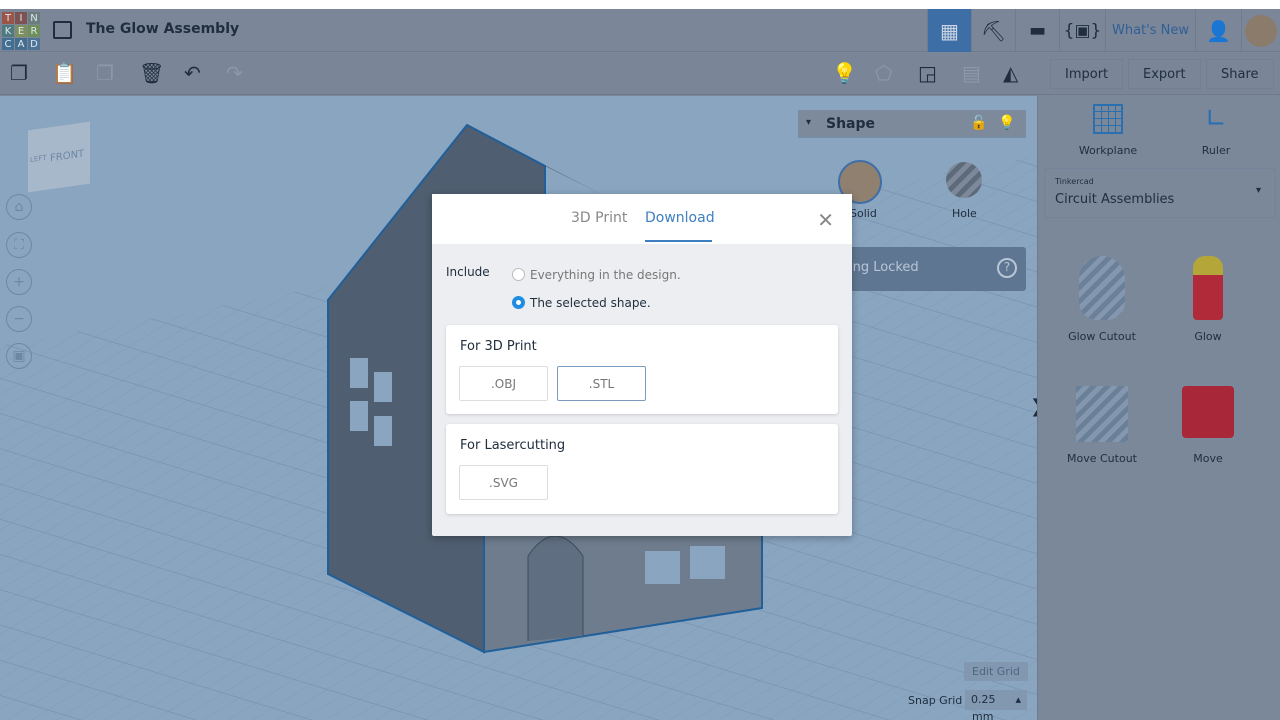 This screenshot has height=720, width=1280. Describe the element at coordinates (21, 44) in the screenshot. I see `logo-letter: A` at that location.